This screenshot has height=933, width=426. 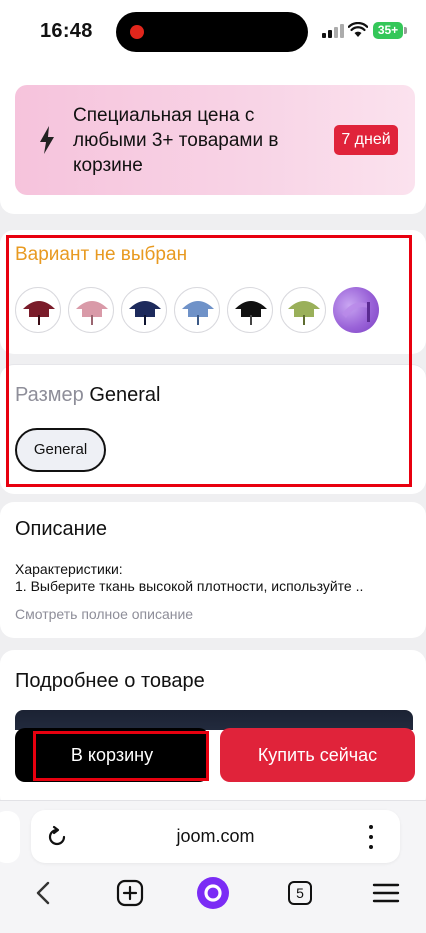 I want to click on wifi-icon, so click(x=358, y=29).